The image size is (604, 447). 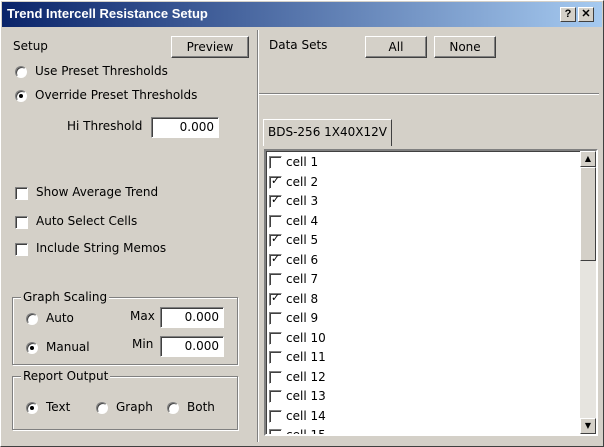 What do you see at coordinates (306, 376) in the screenshot?
I see `cell-label: cell 12` at bounding box center [306, 376].